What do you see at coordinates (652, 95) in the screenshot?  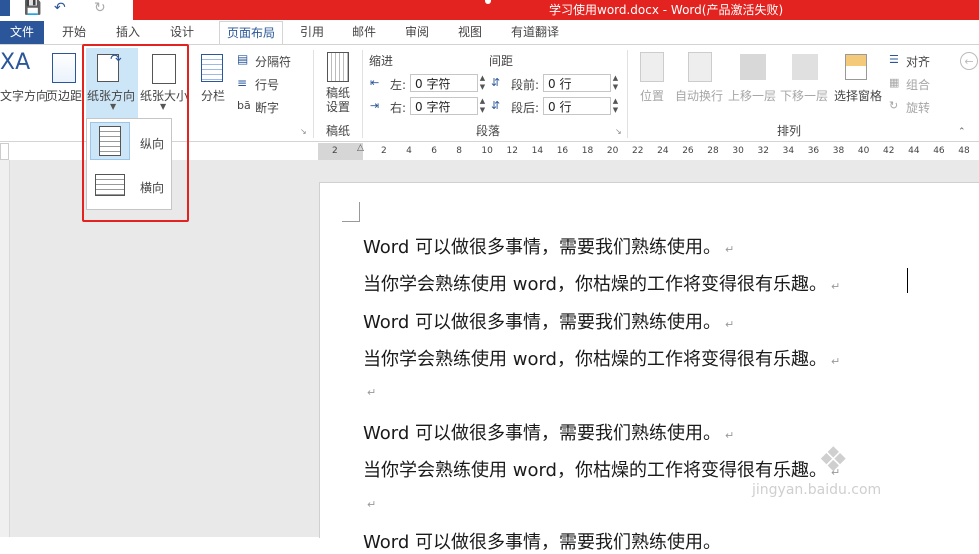 I see `position-button: 位置` at bounding box center [652, 95].